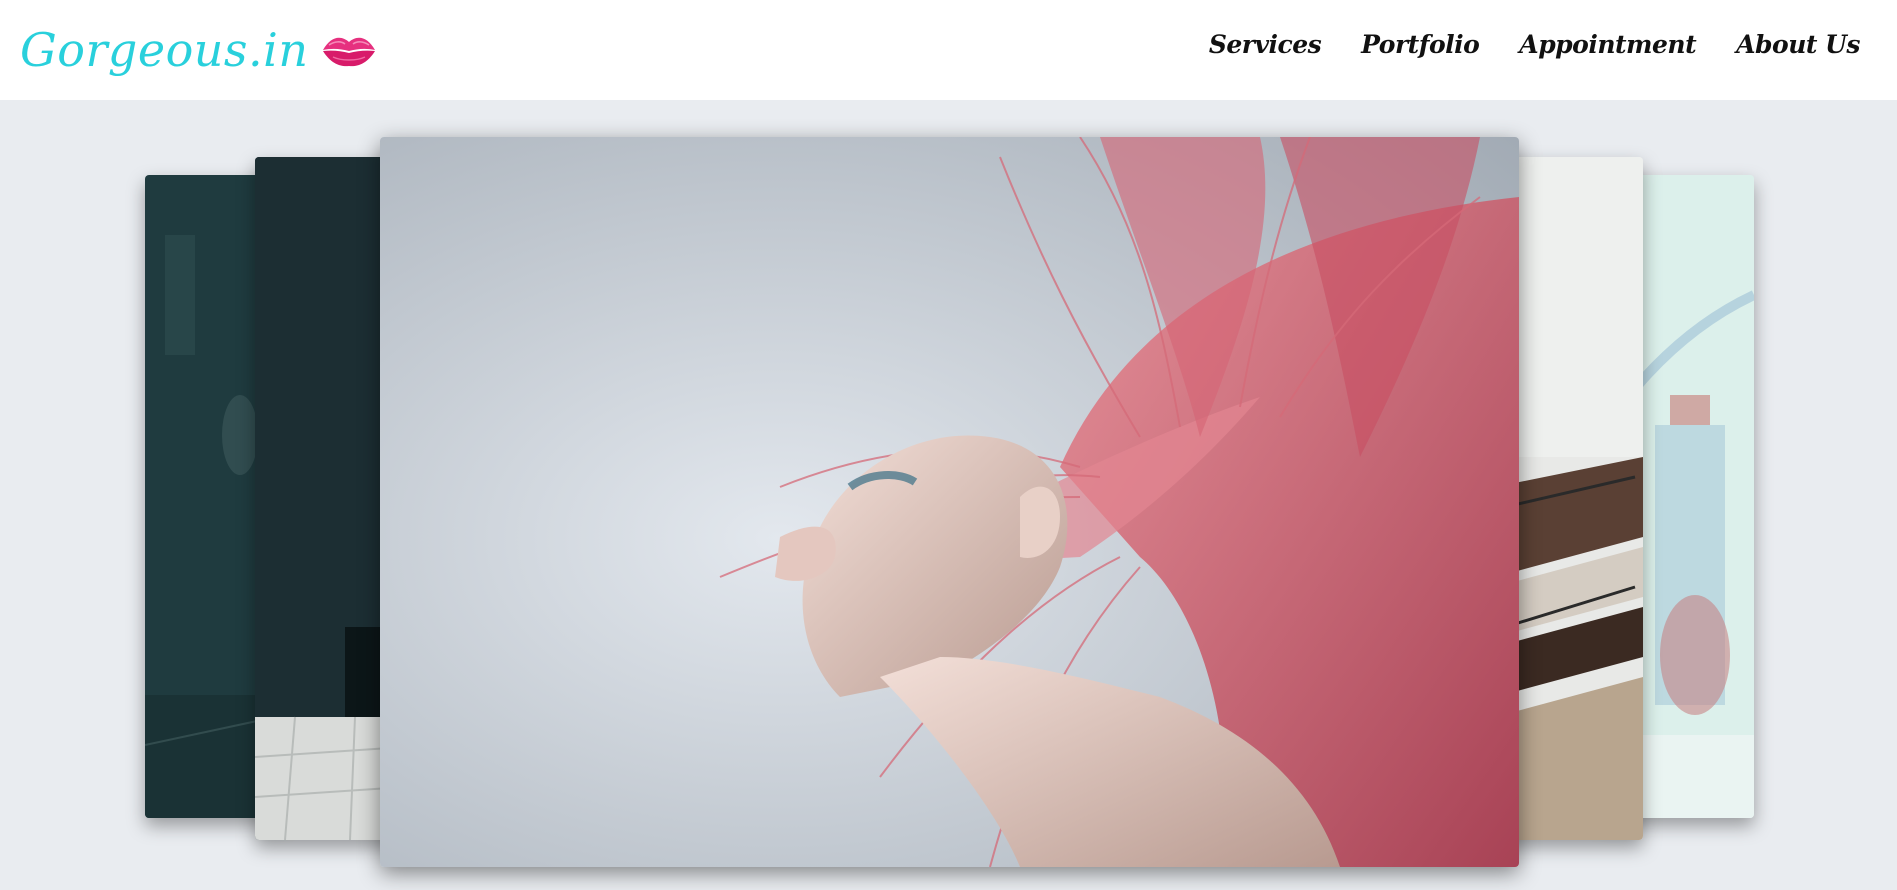 The image size is (1897, 890). I want to click on nav-link-about-us: About Us, so click(1798, 44).